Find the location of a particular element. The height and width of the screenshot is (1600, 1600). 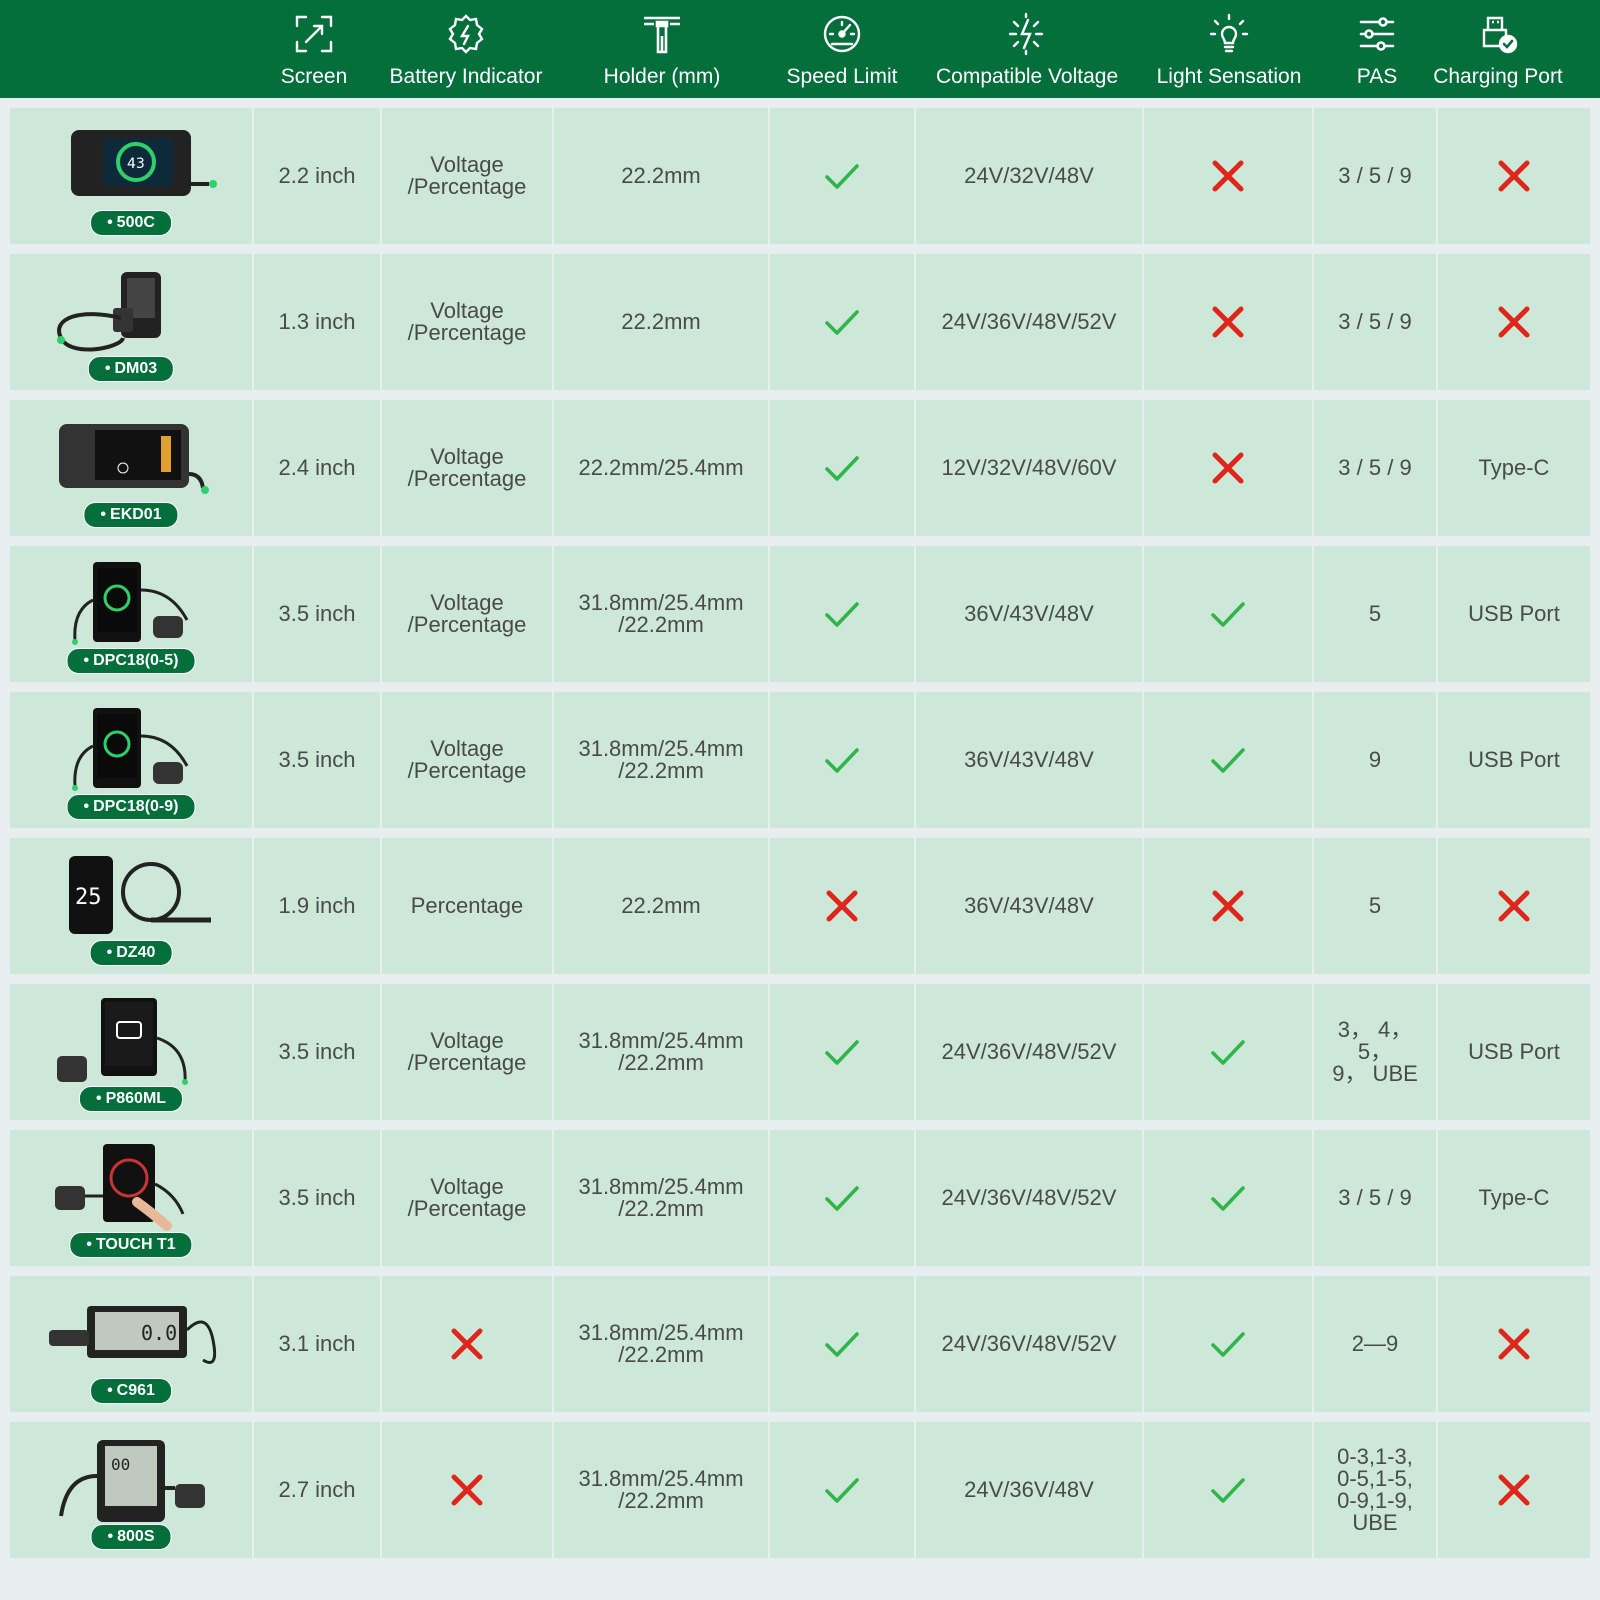

usb-check-icon is located at coordinates (1498, 34).